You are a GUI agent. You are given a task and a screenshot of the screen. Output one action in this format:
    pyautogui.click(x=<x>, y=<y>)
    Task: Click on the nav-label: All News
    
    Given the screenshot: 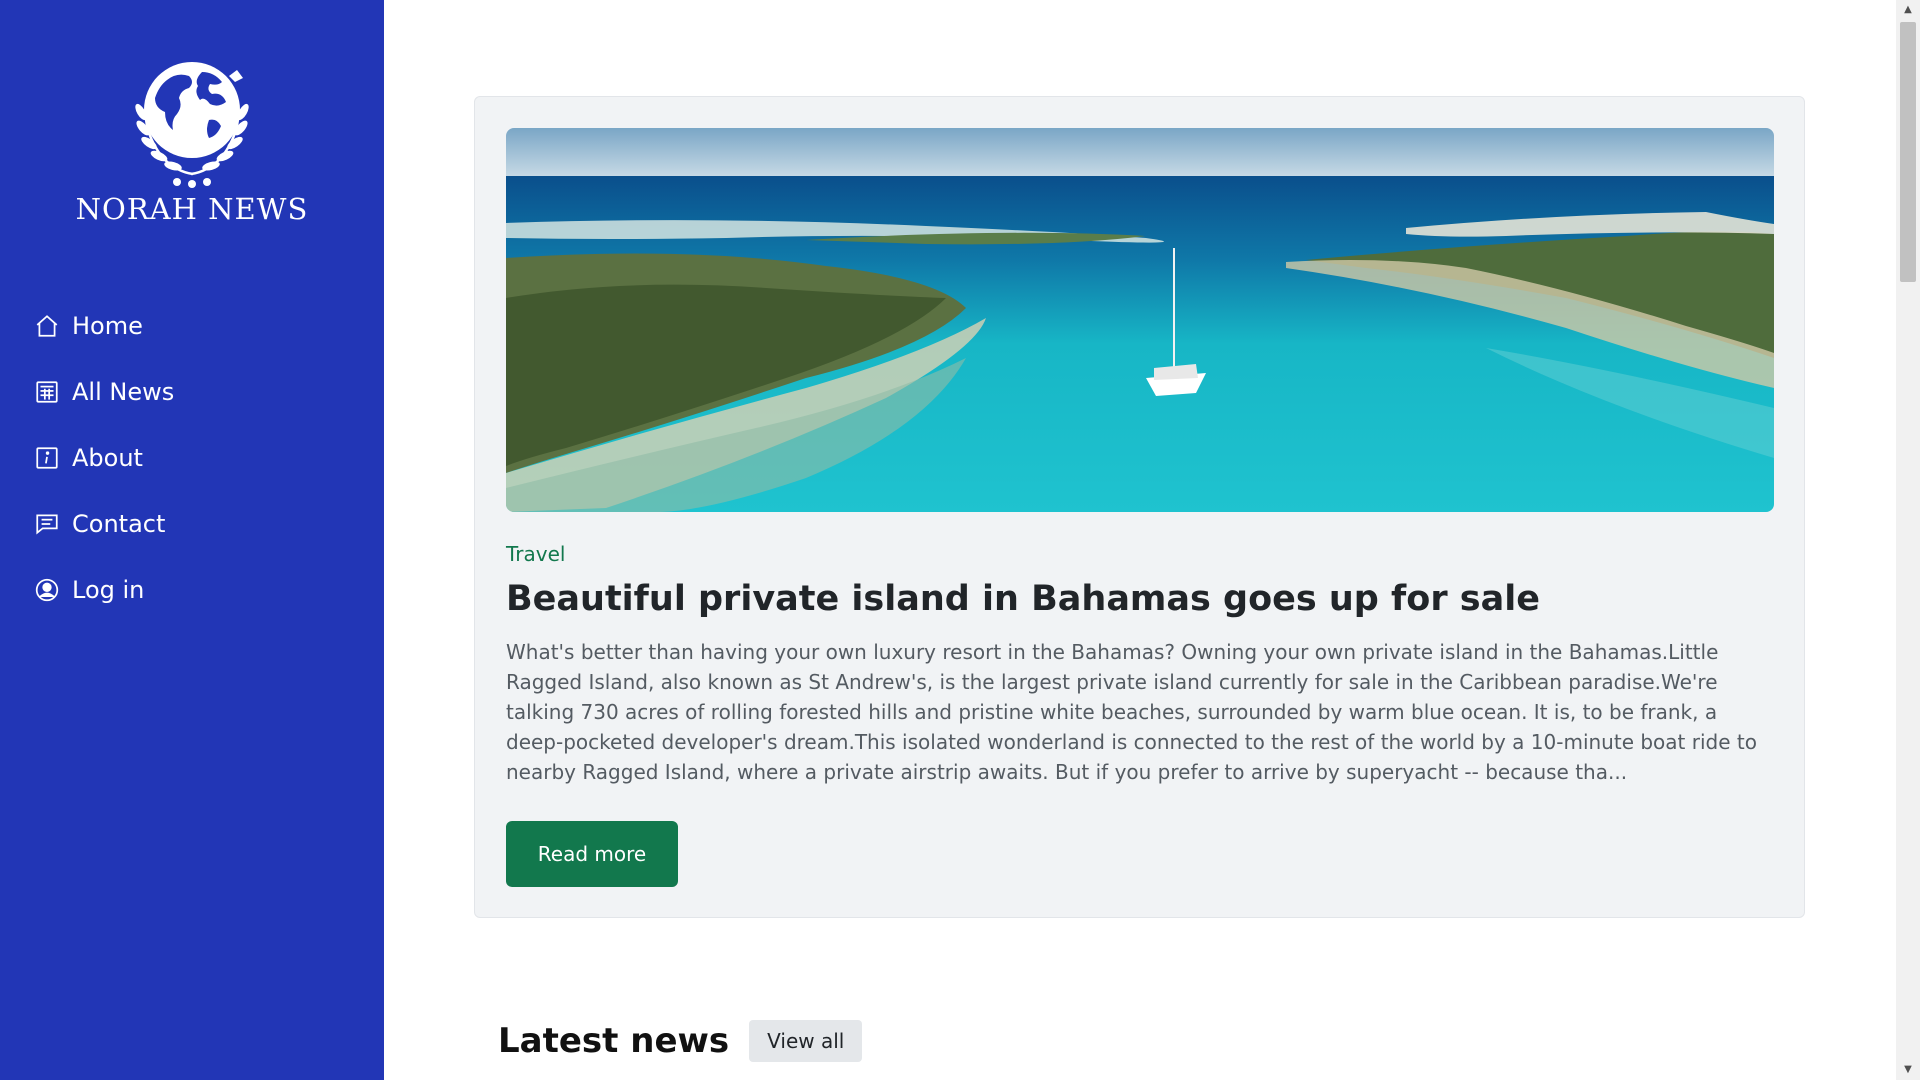 What is the action you would take?
    pyautogui.click(x=123, y=392)
    